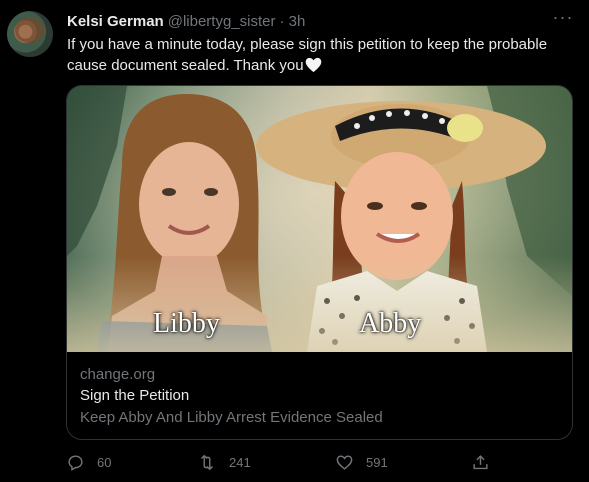 This screenshot has height=482, width=589. I want to click on image-caption-left: Libby, so click(186, 323).